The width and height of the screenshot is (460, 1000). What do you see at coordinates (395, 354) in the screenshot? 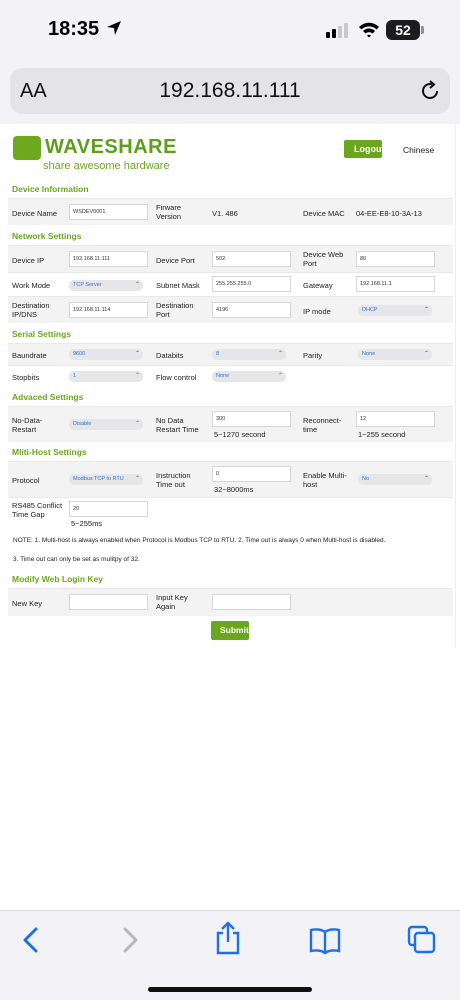
I see `parity-select: None ⌃` at bounding box center [395, 354].